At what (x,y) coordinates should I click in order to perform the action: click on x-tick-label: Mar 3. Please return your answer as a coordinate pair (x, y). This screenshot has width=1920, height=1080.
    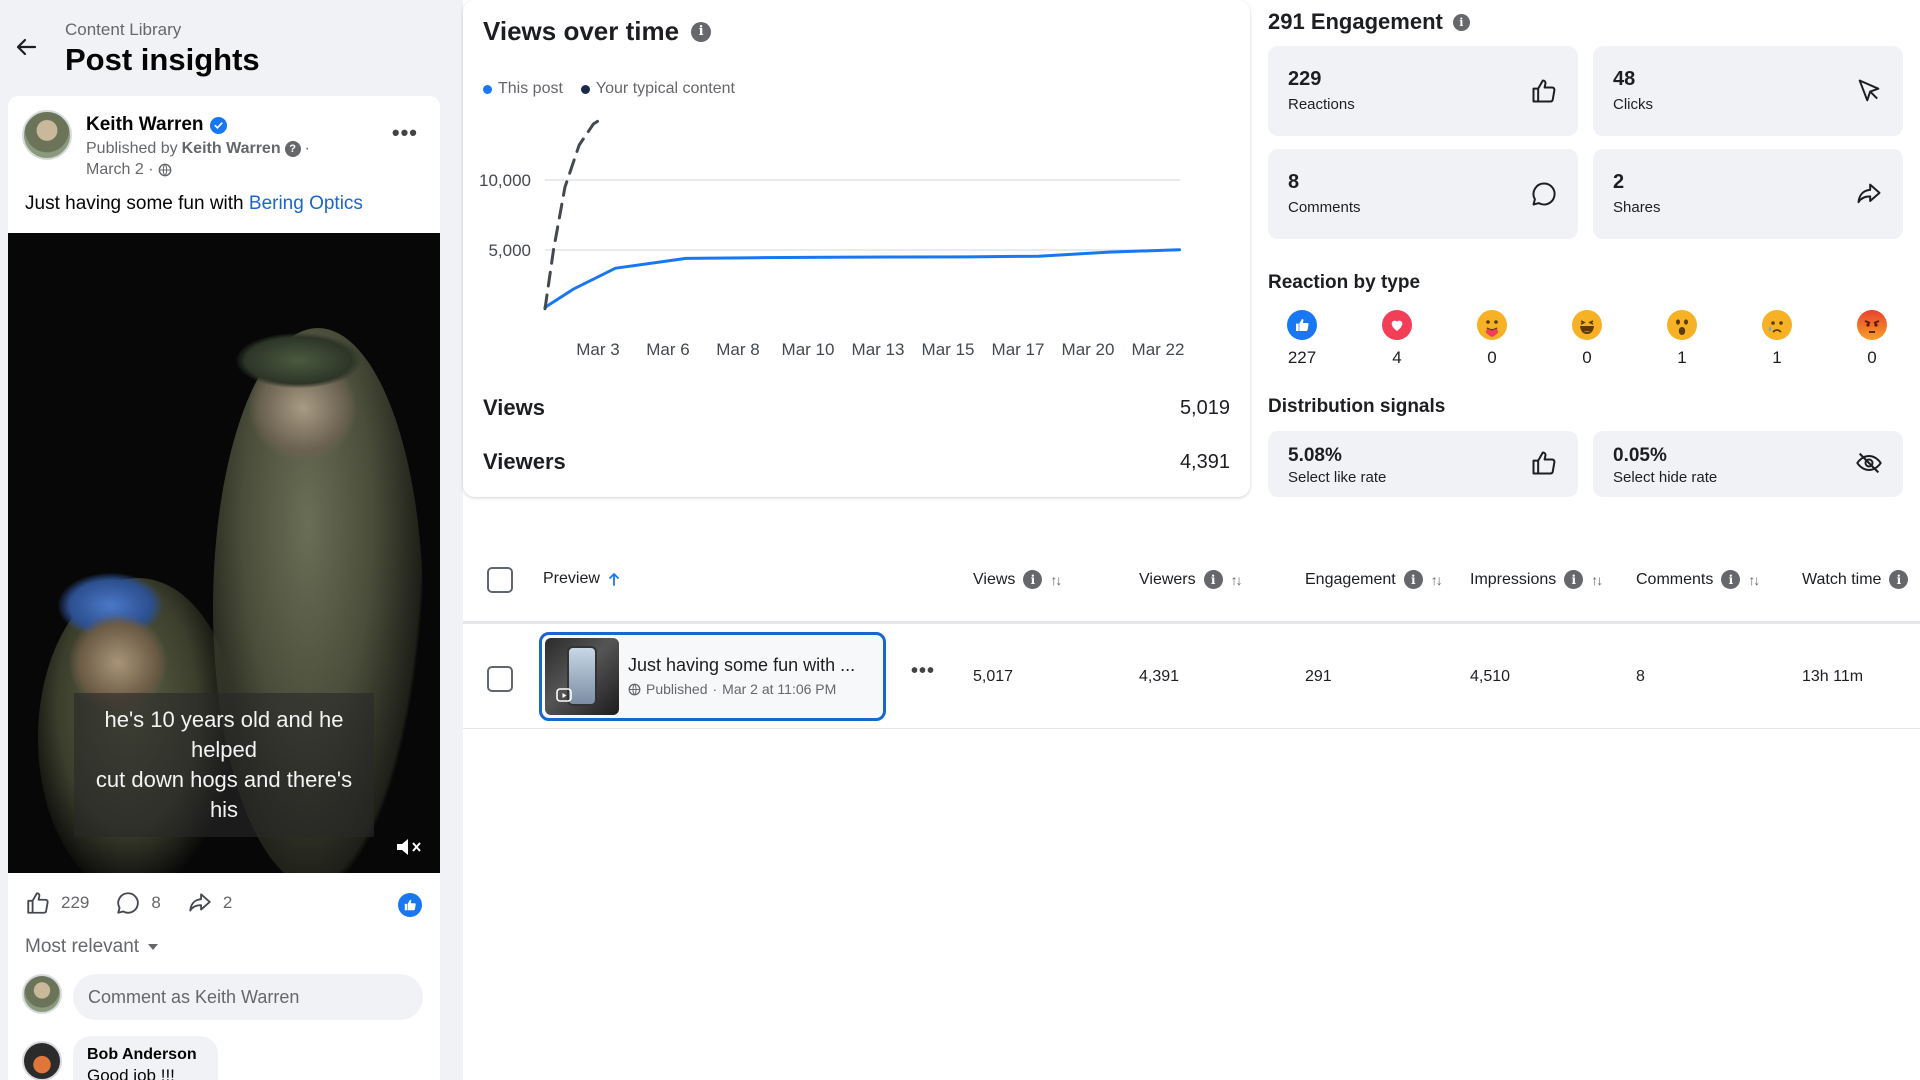
    Looking at the image, I should click on (597, 349).